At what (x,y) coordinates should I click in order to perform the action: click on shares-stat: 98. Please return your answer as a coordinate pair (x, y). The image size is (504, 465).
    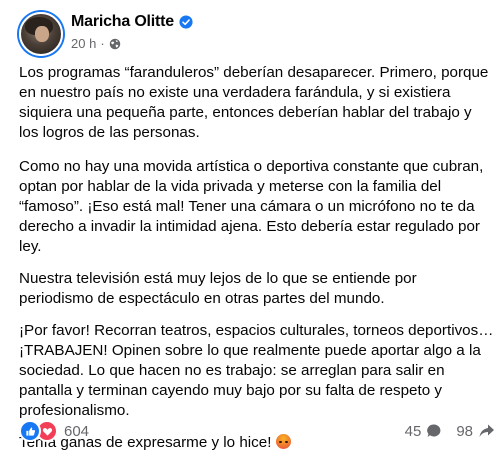
    Looking at the image, I should click on (475, 431).